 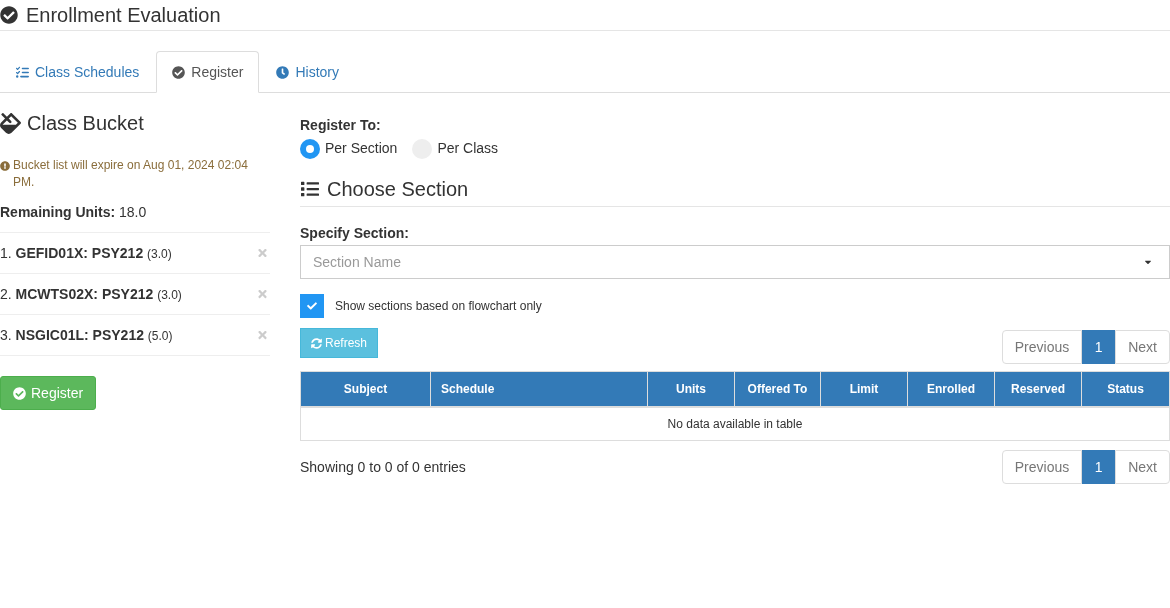 I want to click on remaining-units: Remaining Units: 18.0, so click(x=73, y=212).